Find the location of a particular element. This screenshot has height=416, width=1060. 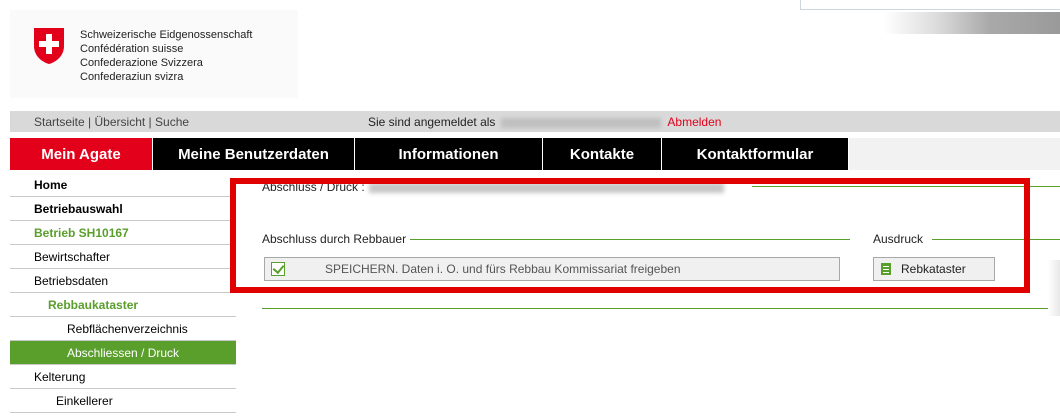

login-prefix: Sie sind angemeldet als is located at coordinates (432, 122).